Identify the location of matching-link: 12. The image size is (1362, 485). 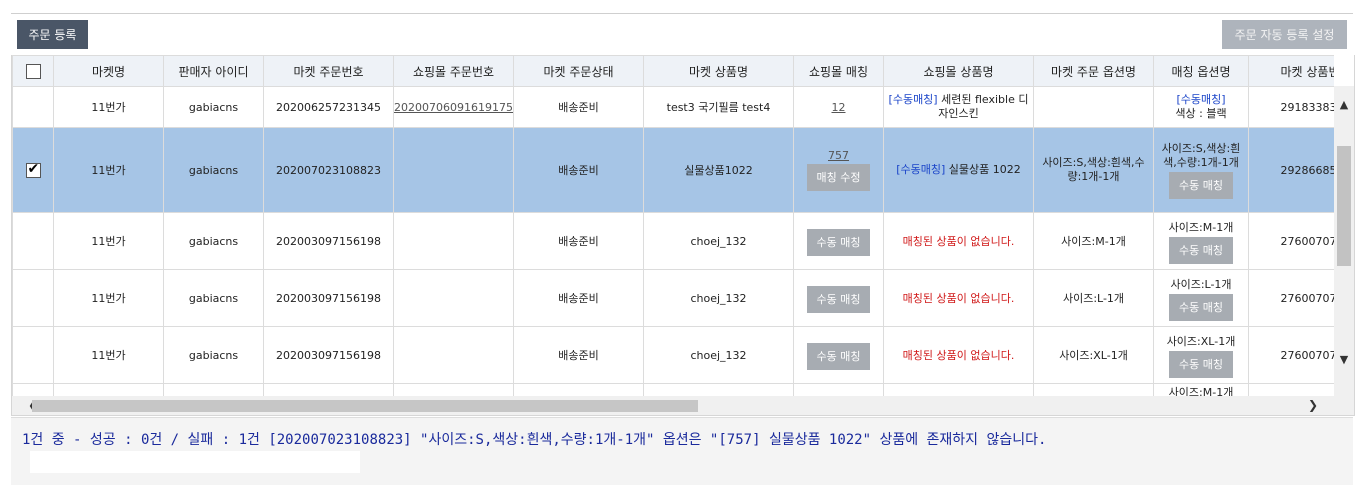
(839, 107).